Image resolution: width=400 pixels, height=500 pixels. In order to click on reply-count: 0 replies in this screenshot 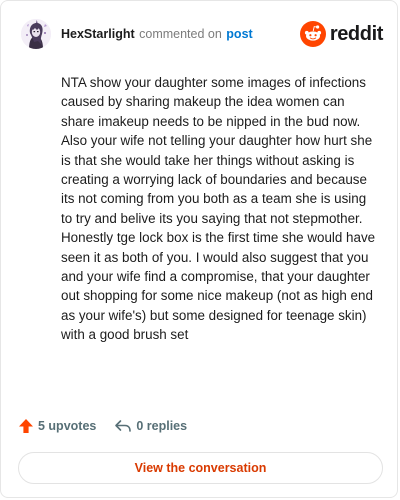, I will do `click(150, 426)`.